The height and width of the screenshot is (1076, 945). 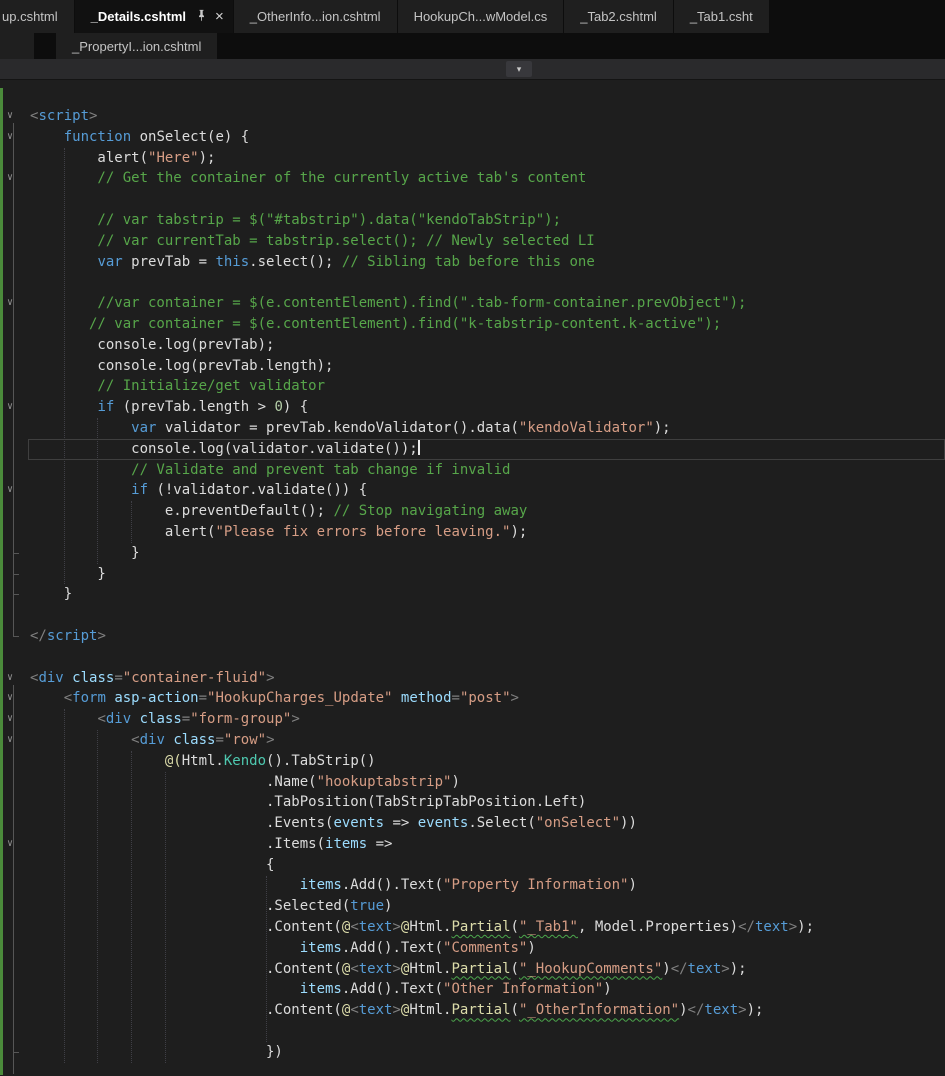 What do you see at coordinates (472, 844) in the screenshot?
I see `code-line: ∨ .Items(items =>` at bounding box center [472, 844].